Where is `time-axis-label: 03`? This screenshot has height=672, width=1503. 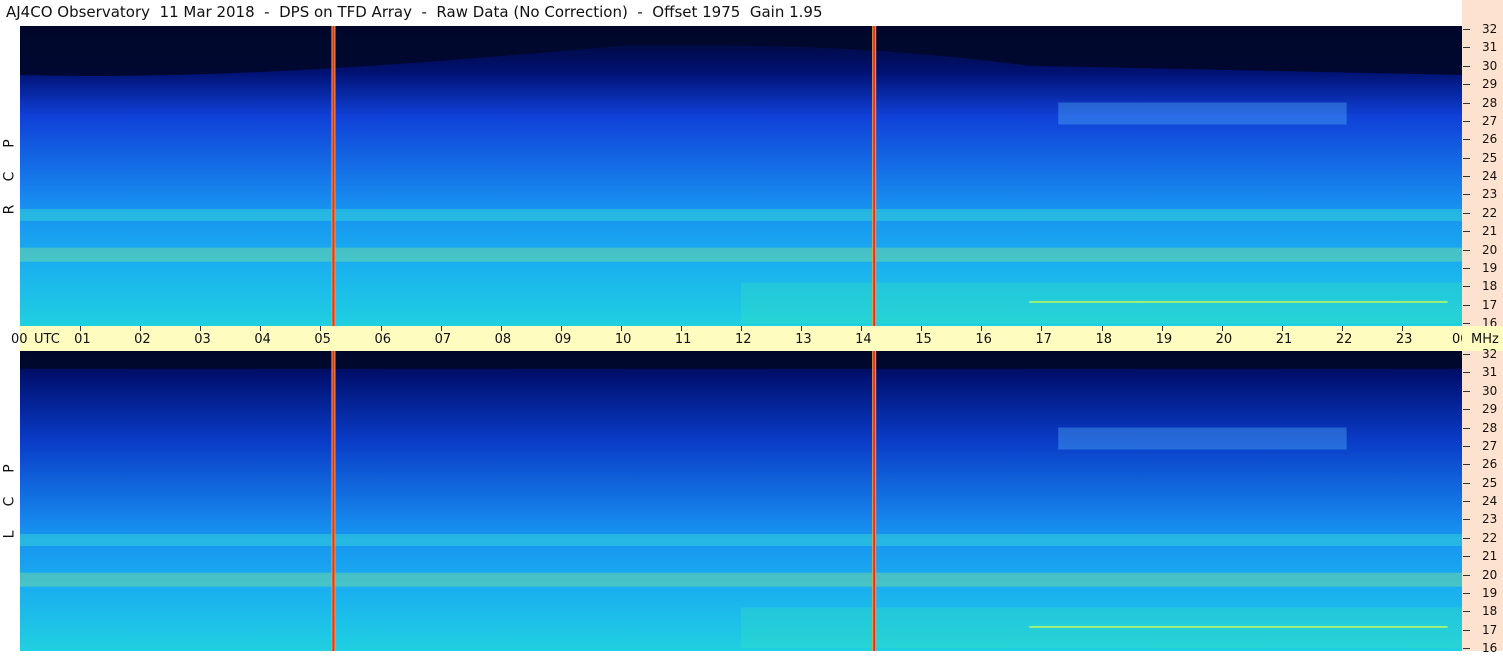
time-axis-label: 03 is located at coordinates (202, 339).